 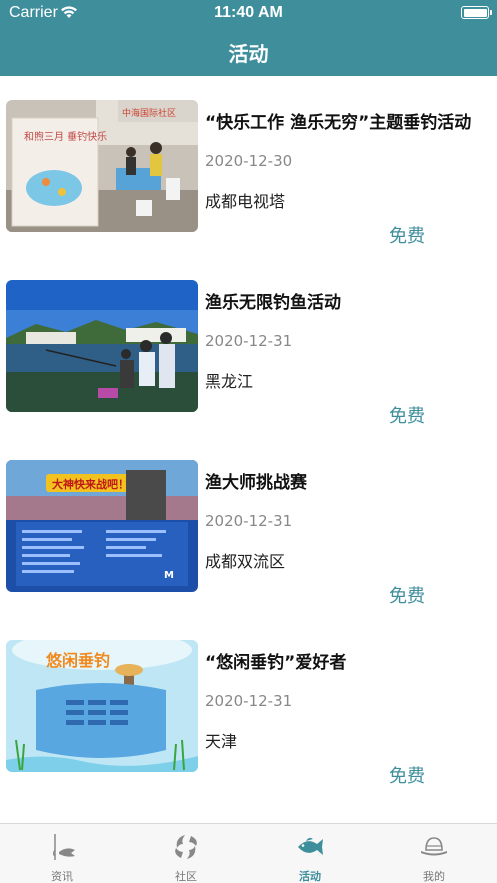 What do you see at coordinates (434, 846) in the screenshot?
I see `hat-icon` at bounding box center [434, 846].